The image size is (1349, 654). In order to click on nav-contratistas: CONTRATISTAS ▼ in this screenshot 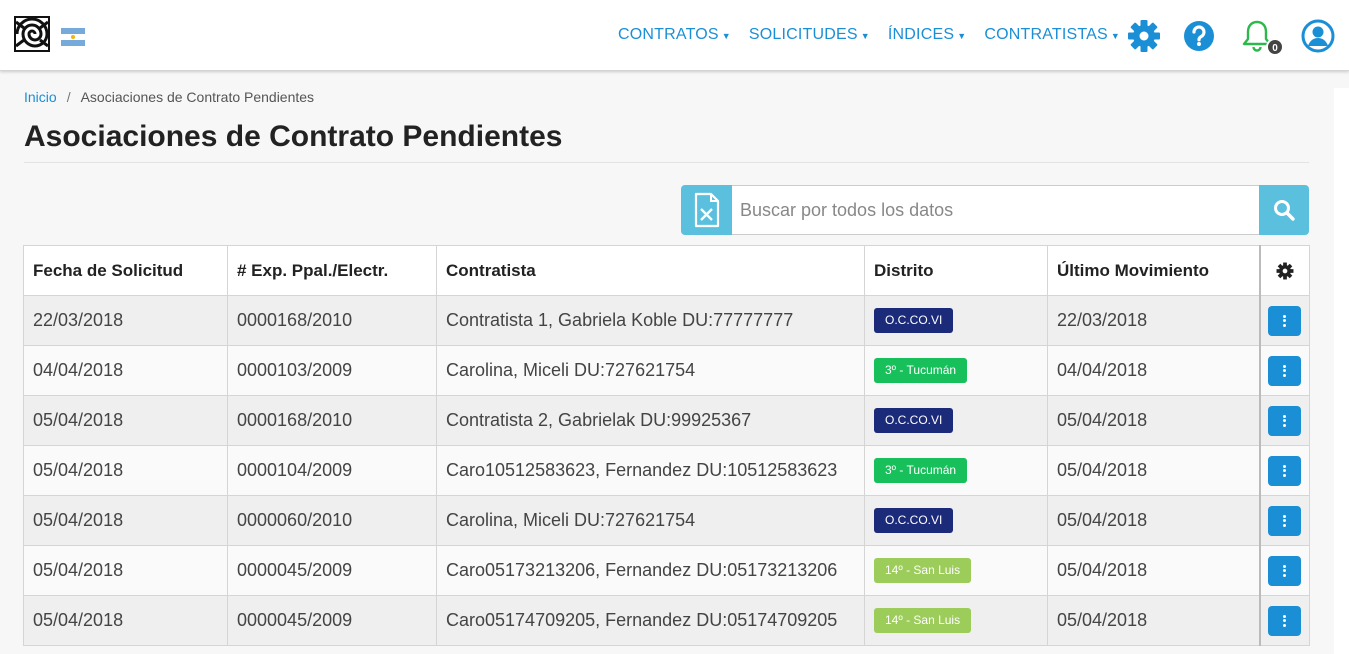, I will do `click(1052, 35)`.